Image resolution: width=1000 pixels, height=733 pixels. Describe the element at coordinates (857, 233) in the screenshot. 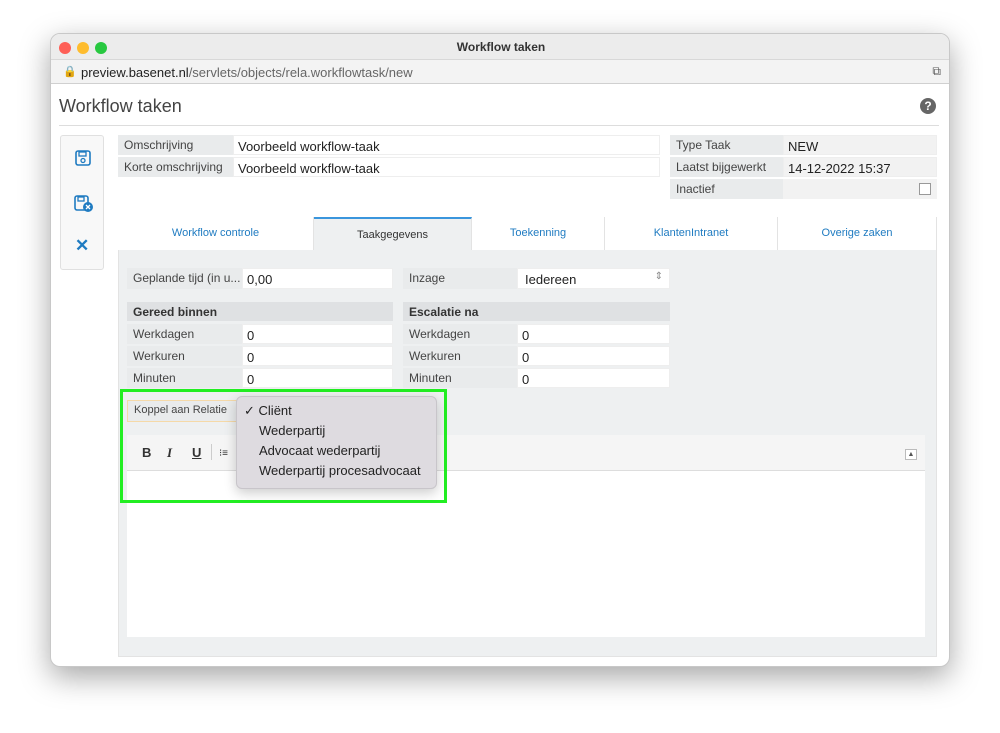

I see `tab-overige-zaken: Overige zaken` at that location.